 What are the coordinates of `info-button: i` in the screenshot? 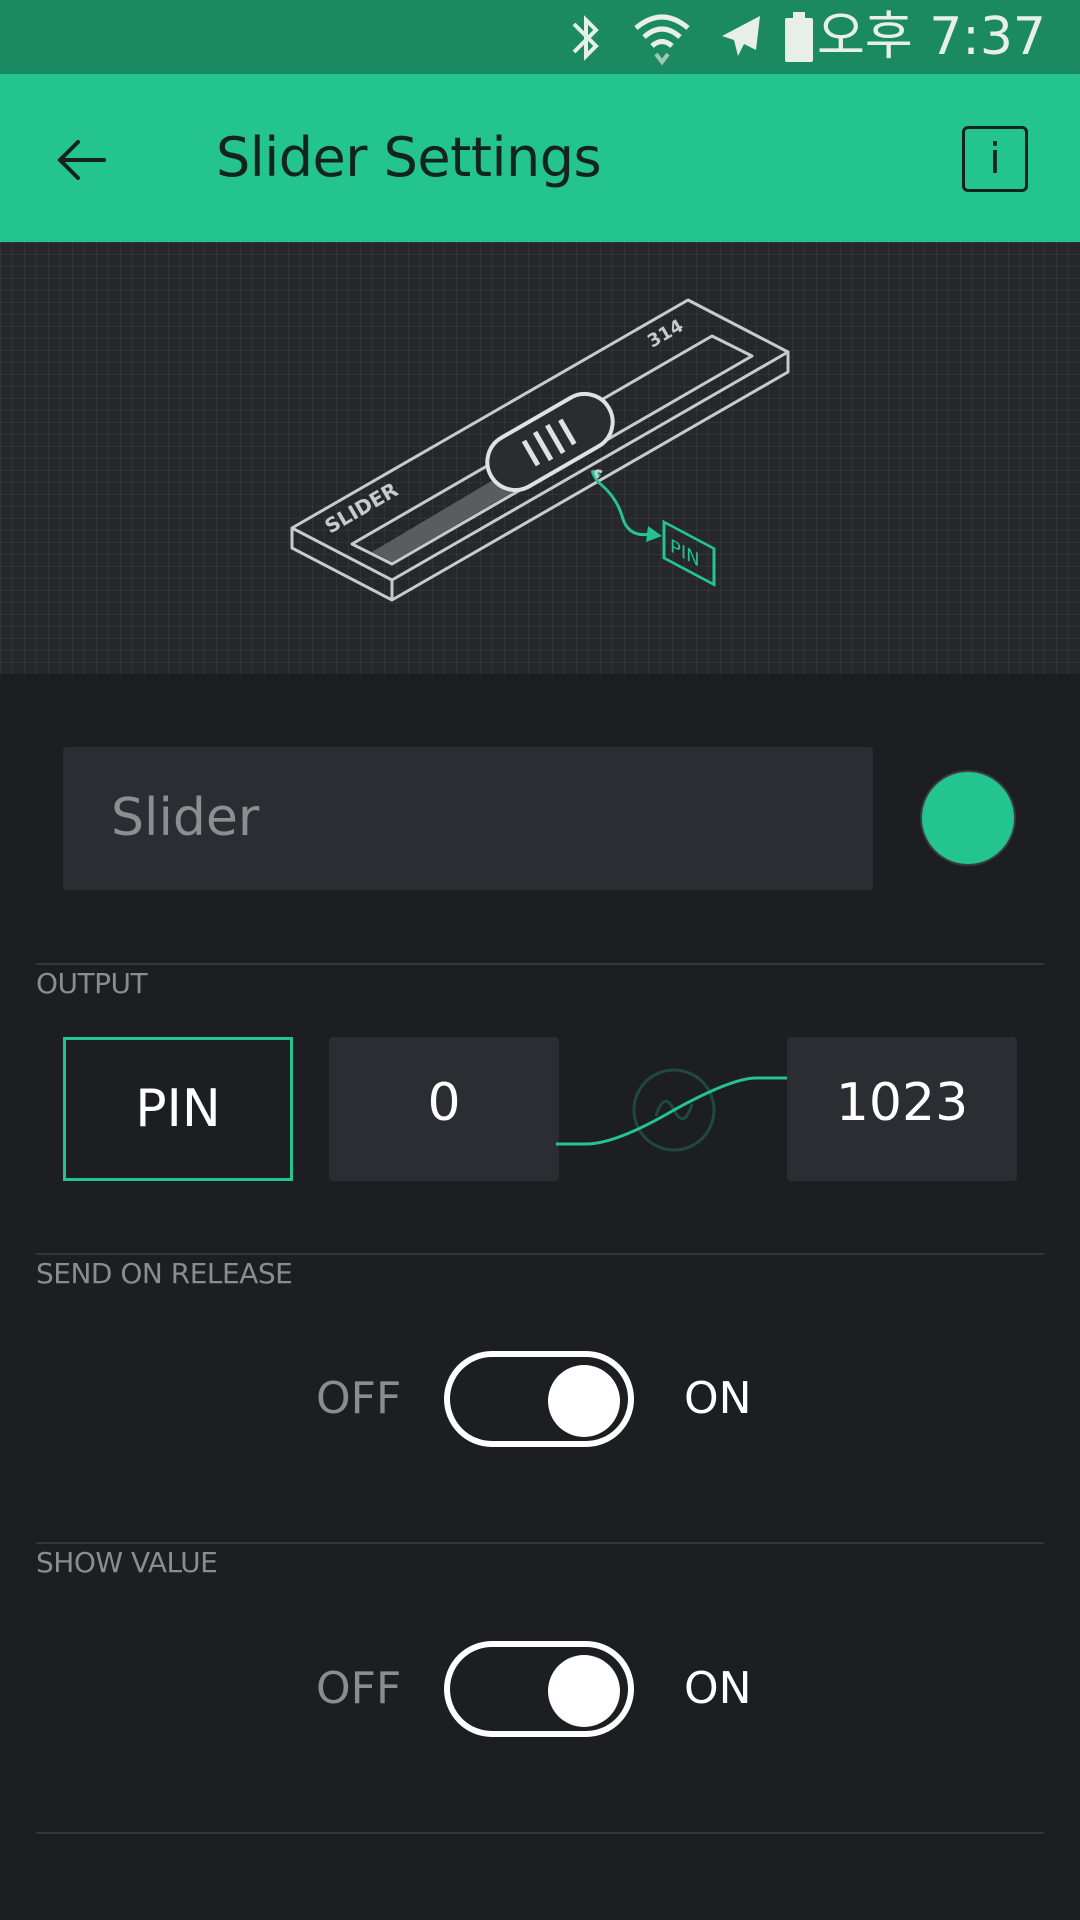 It's located at (995, 159).